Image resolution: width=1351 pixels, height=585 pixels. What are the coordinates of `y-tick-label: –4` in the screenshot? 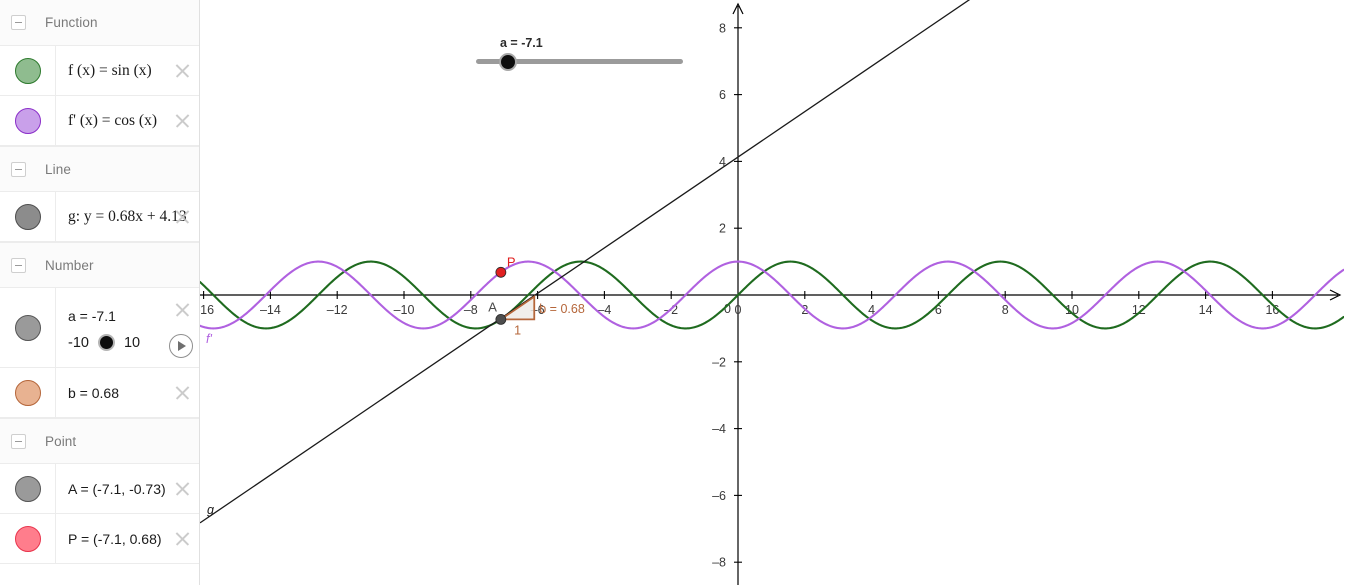 It's located at (719, 429).